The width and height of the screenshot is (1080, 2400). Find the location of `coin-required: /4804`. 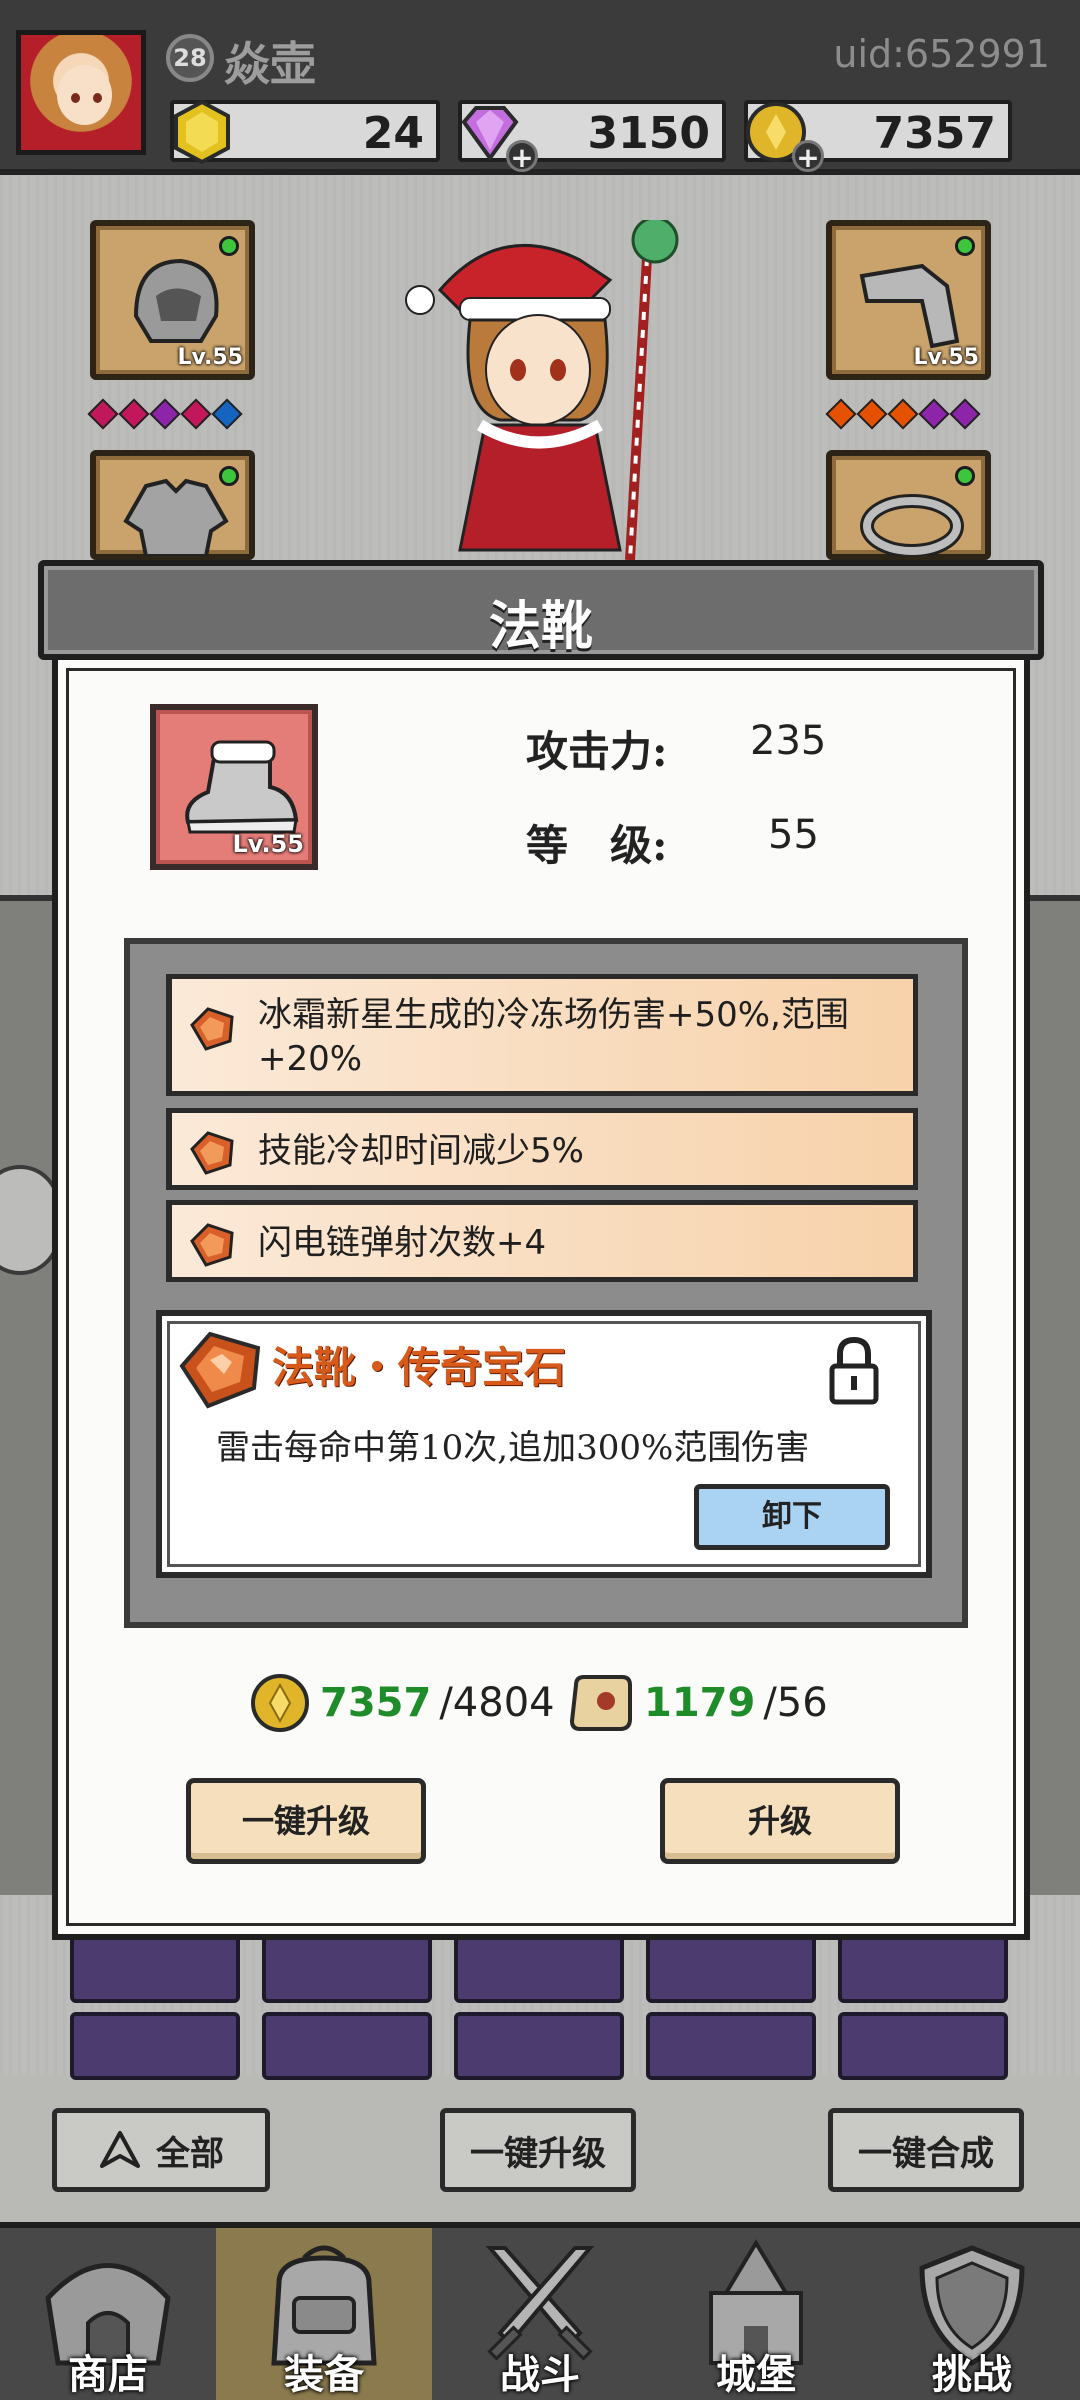

coin-required: /4804 is located at coordinates (497, 1703).